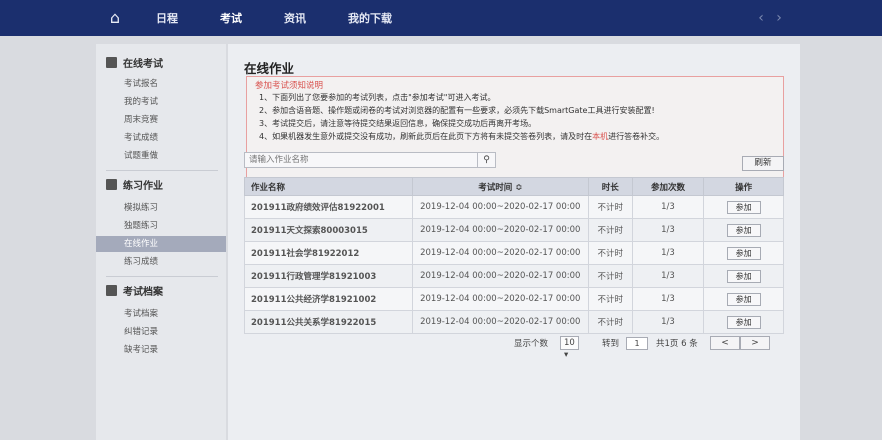 Image resolution: width=882 pixels, height=440 pixels. What do you see at coordinates (161, 226) in the screenshot?
I see `sidebar-item-single-practice: 独题练习` at bounding box center [161, 226].